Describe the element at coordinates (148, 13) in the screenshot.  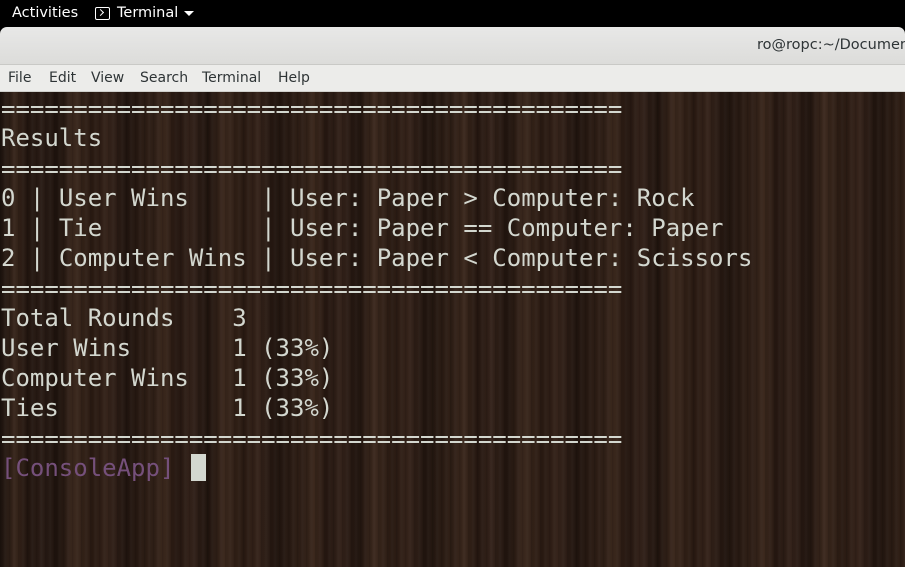
I see `app-menu-label: Terminal` at that location.